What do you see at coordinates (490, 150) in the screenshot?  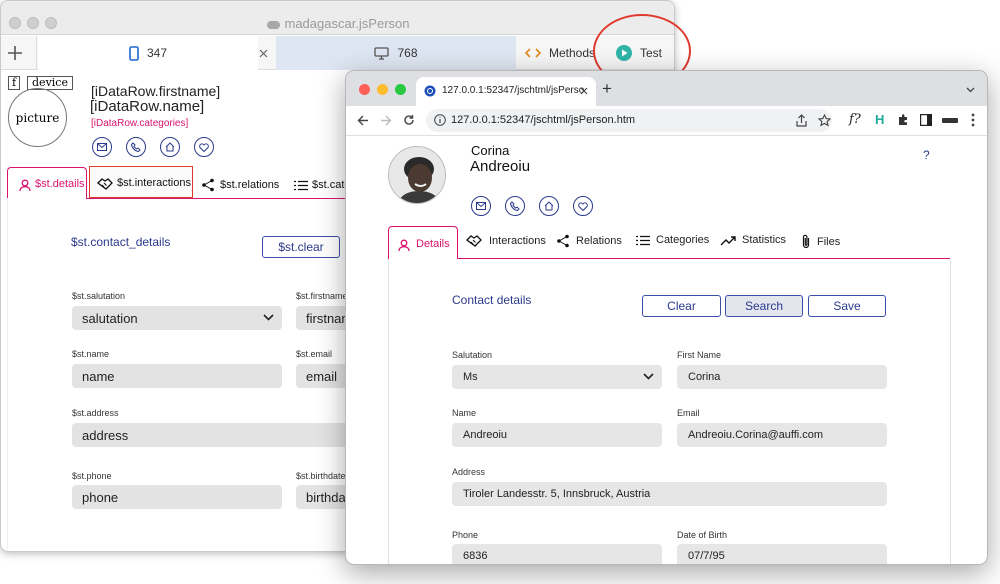 I see `person-firstname: Corina` at bounding box center [490, 150].